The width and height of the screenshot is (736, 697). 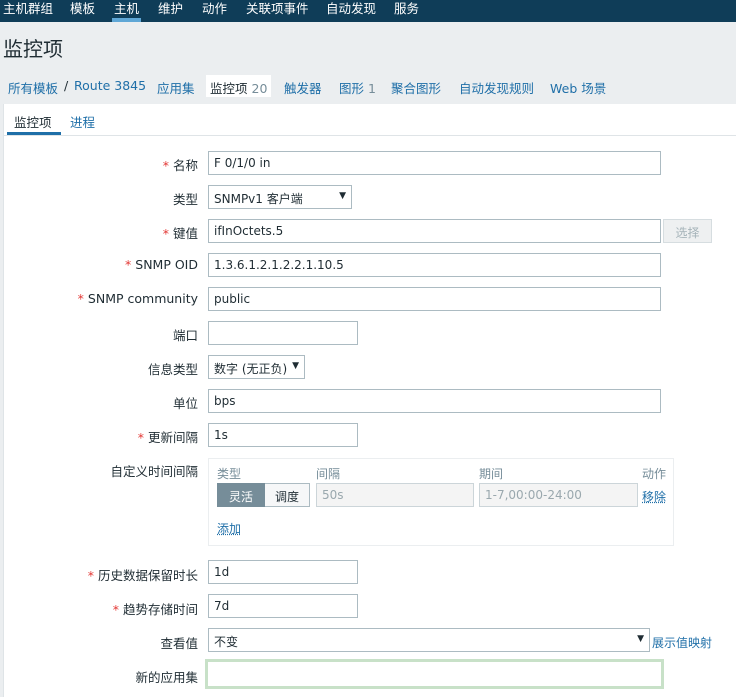 I want to click on flex-period-input: 1-7,00:00-24:00, so click(x=558, y=495).